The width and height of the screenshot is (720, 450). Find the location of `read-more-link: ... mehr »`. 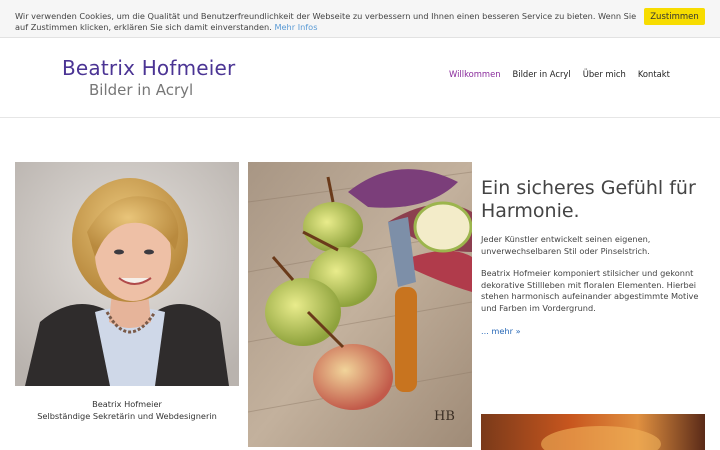

read-more-link: ... mehr » is located at coordinates (501, 331).